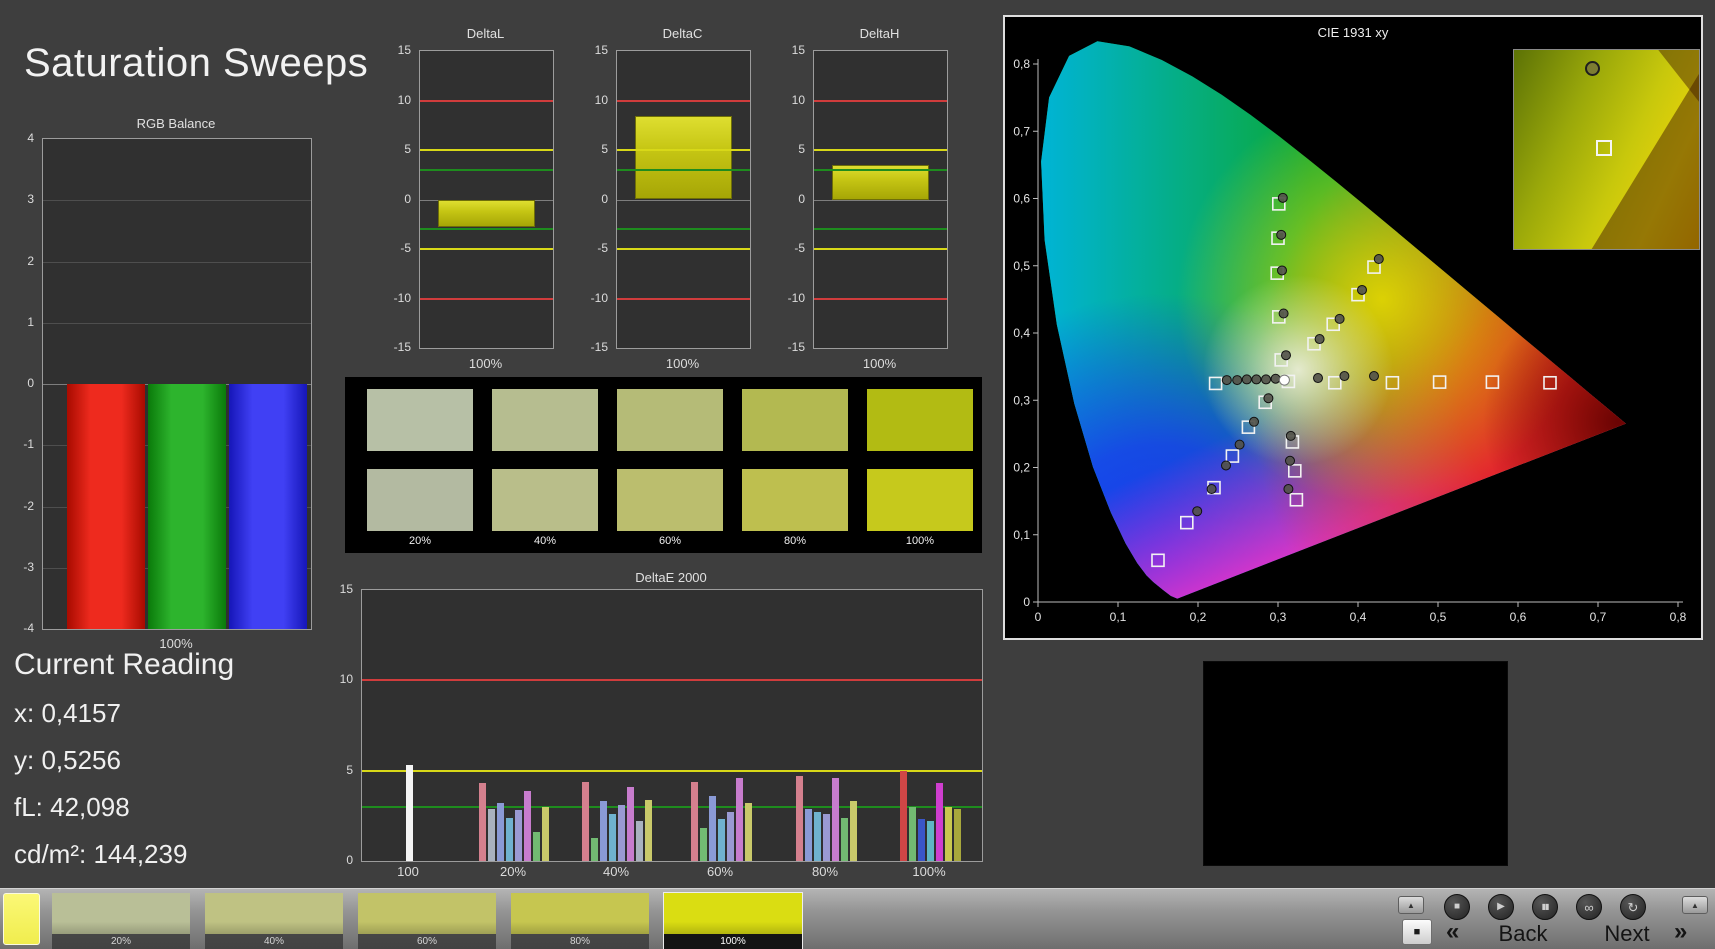 The width and height of the screenshot is (1715, 949). I want to click on deltal-y-axis: 15 10 5 0 -5 -10 -15, so click(400, 198).